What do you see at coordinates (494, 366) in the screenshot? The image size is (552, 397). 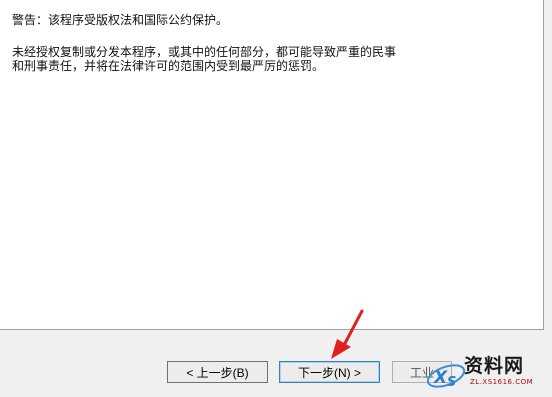 I see `watermark-brand: 资料网` at bounding box center [494, 366].